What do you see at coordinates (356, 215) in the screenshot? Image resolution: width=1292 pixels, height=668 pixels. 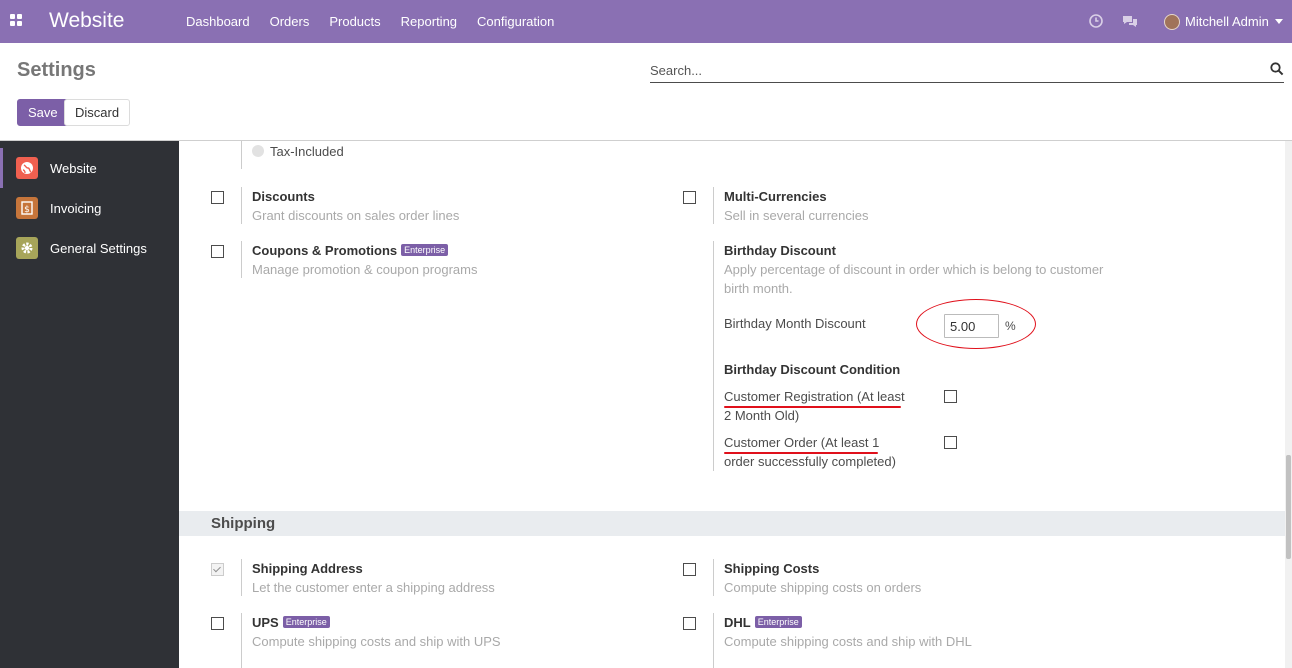 I see `discounts-desc: Grant discounts on sales order lines` at bounding box center [356, 215].